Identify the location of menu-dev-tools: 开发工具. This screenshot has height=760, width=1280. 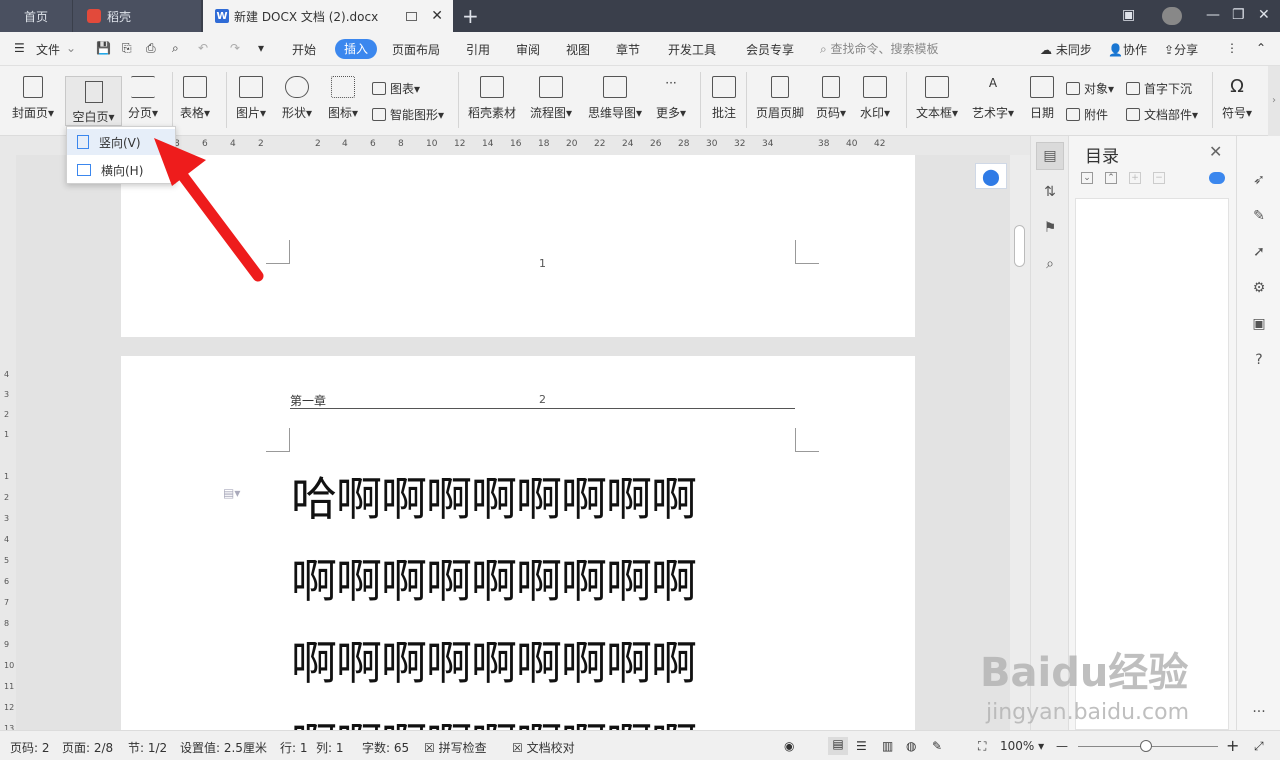
(692, 49).